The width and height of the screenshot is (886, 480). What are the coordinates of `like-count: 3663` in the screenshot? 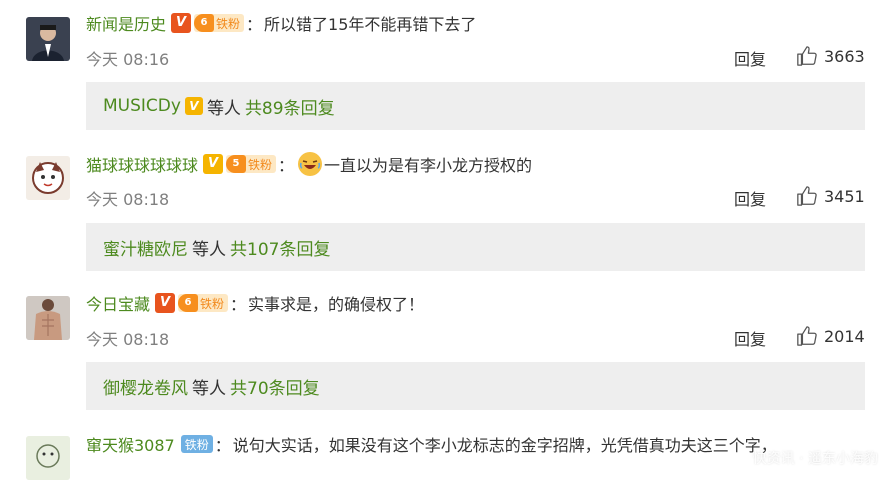 It's located at (844, 56).